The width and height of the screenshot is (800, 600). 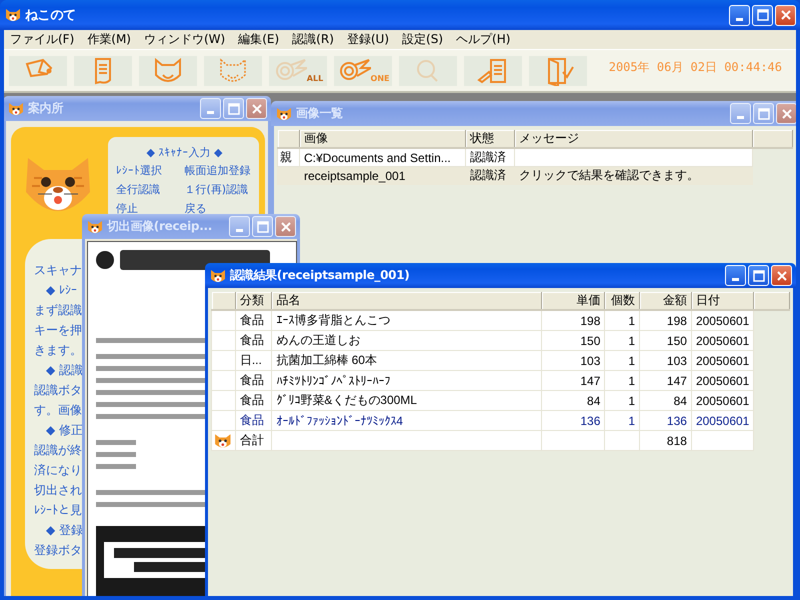 I want to click on table-row: 親 C:¥Documents and Settin... 認識済, so click(x=535, y=157).